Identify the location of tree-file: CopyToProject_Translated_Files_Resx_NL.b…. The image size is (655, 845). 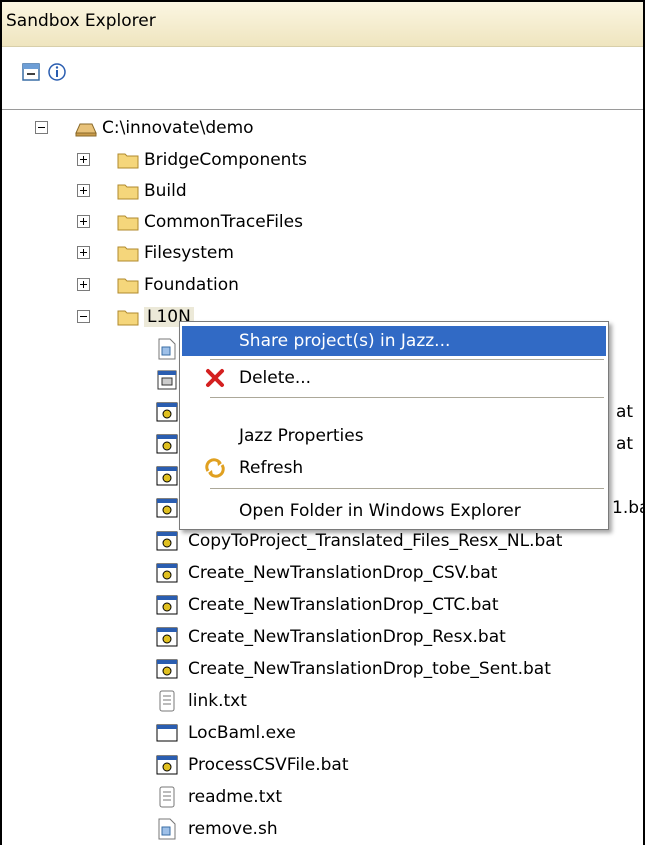
(322, 542).